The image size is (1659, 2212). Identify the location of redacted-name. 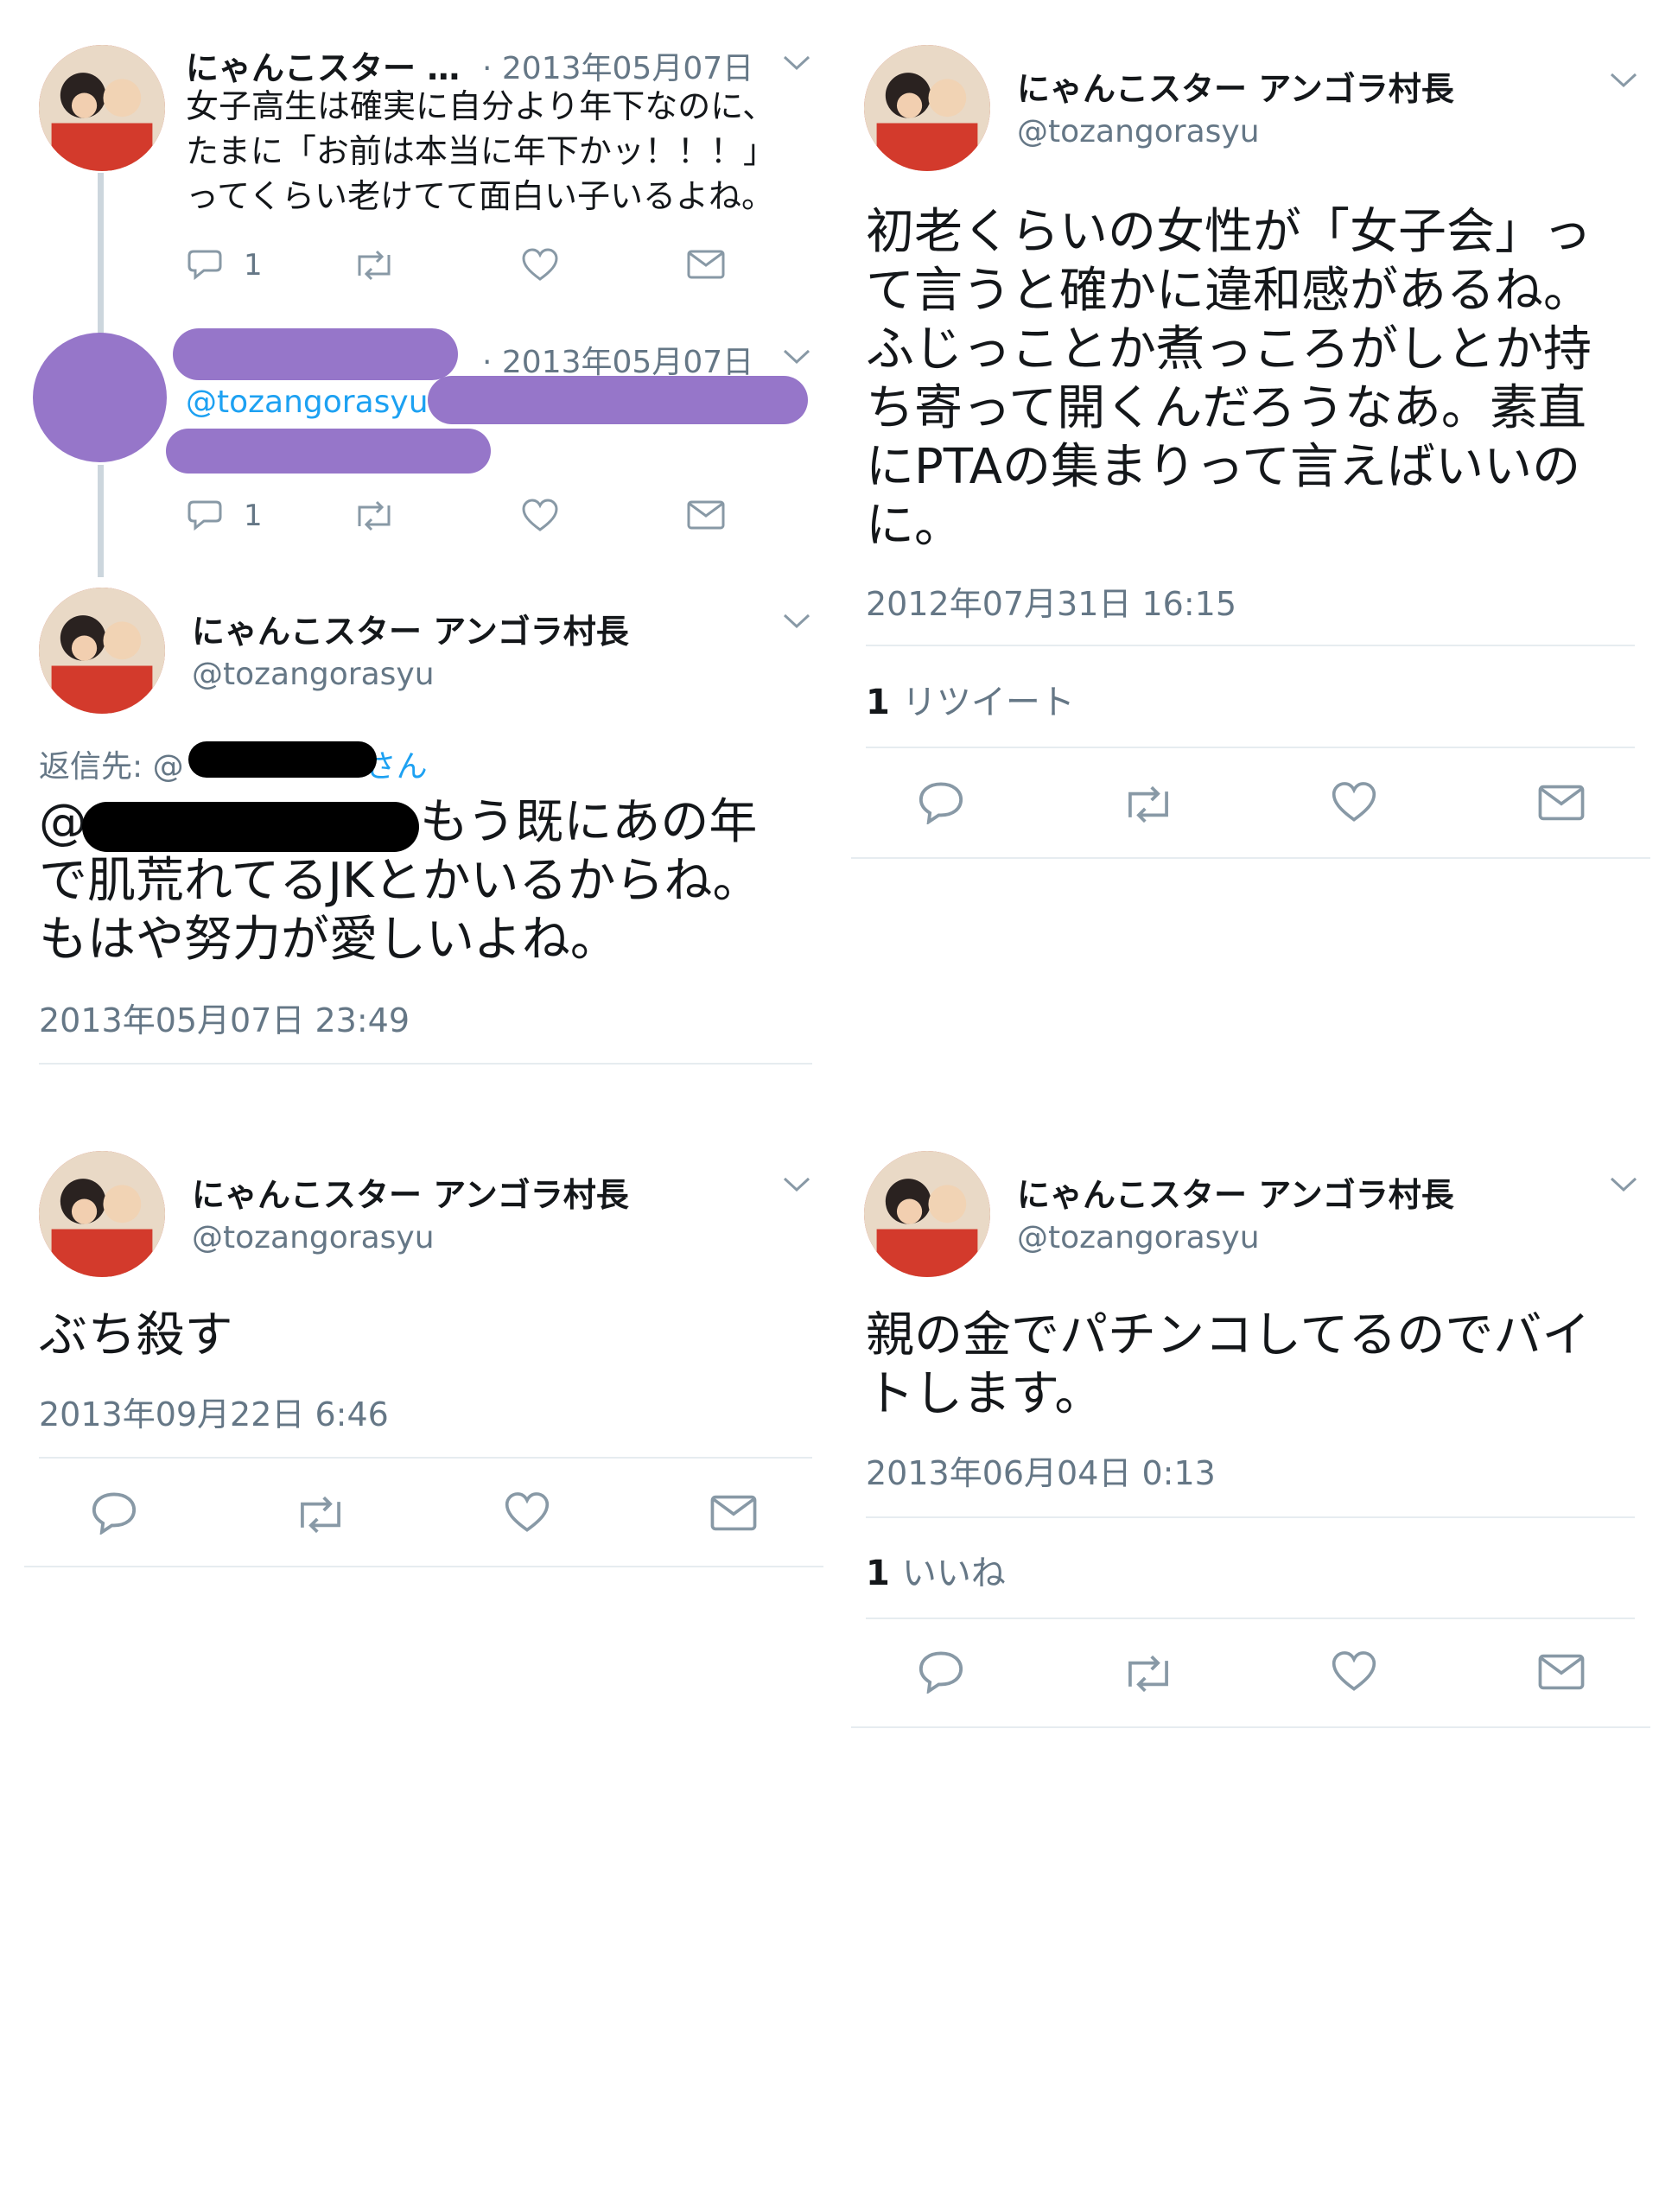
(315, 354).